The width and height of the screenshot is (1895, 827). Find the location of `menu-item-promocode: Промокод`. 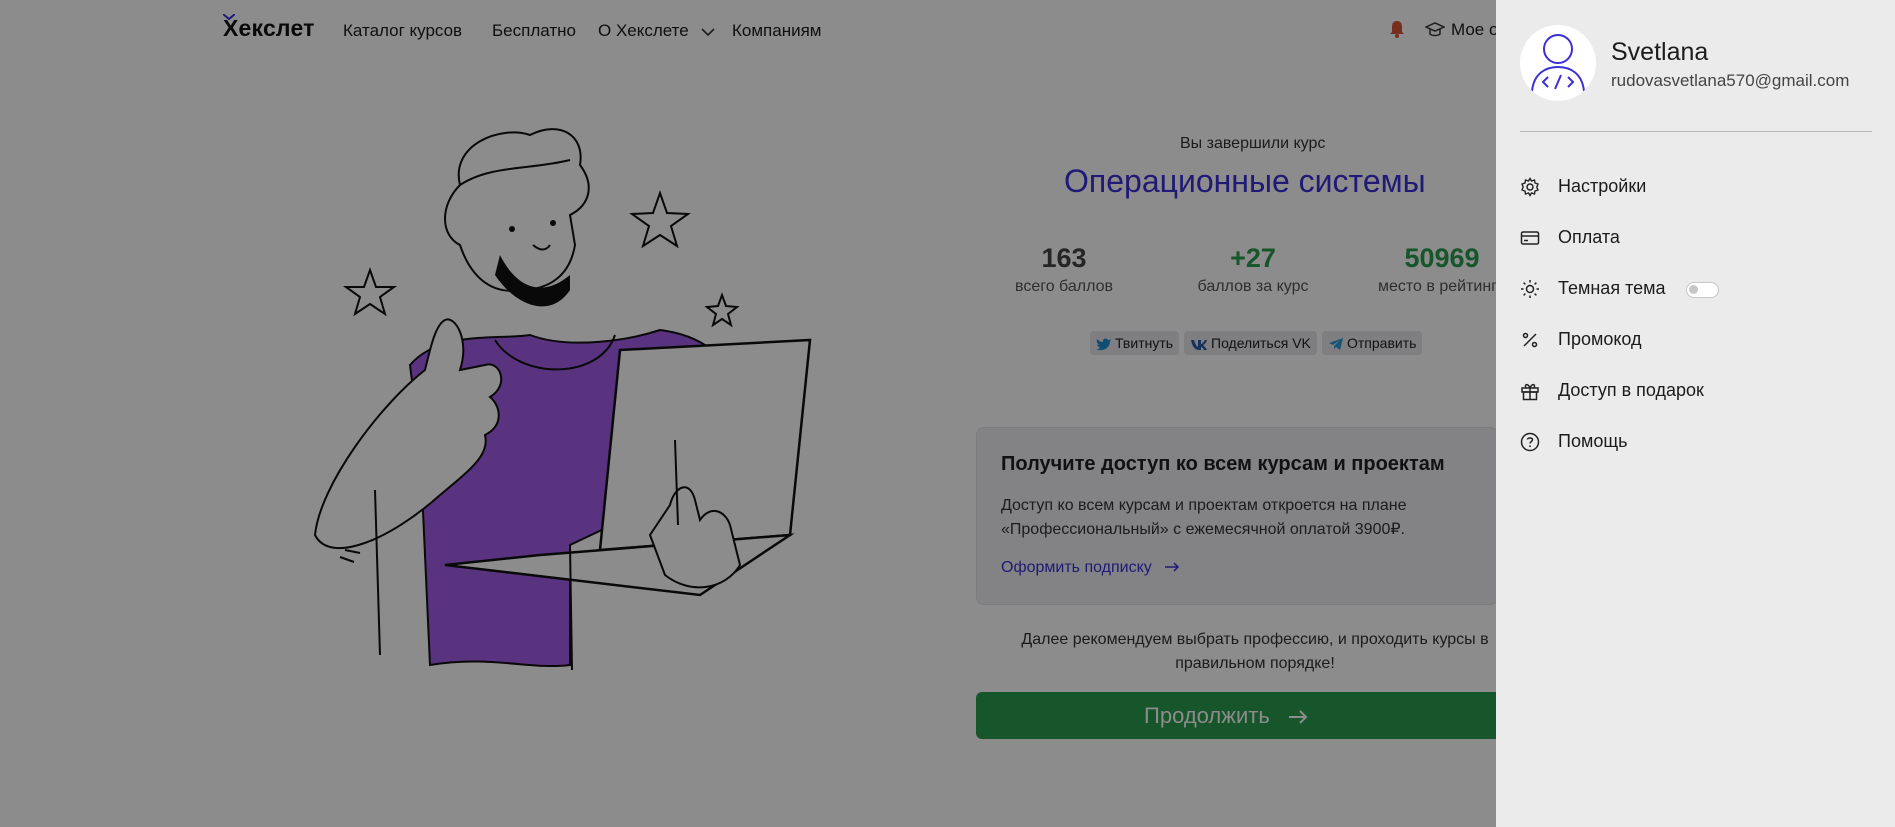

menu-item-promocode: Промокод is located at coordinates (1690, 340).